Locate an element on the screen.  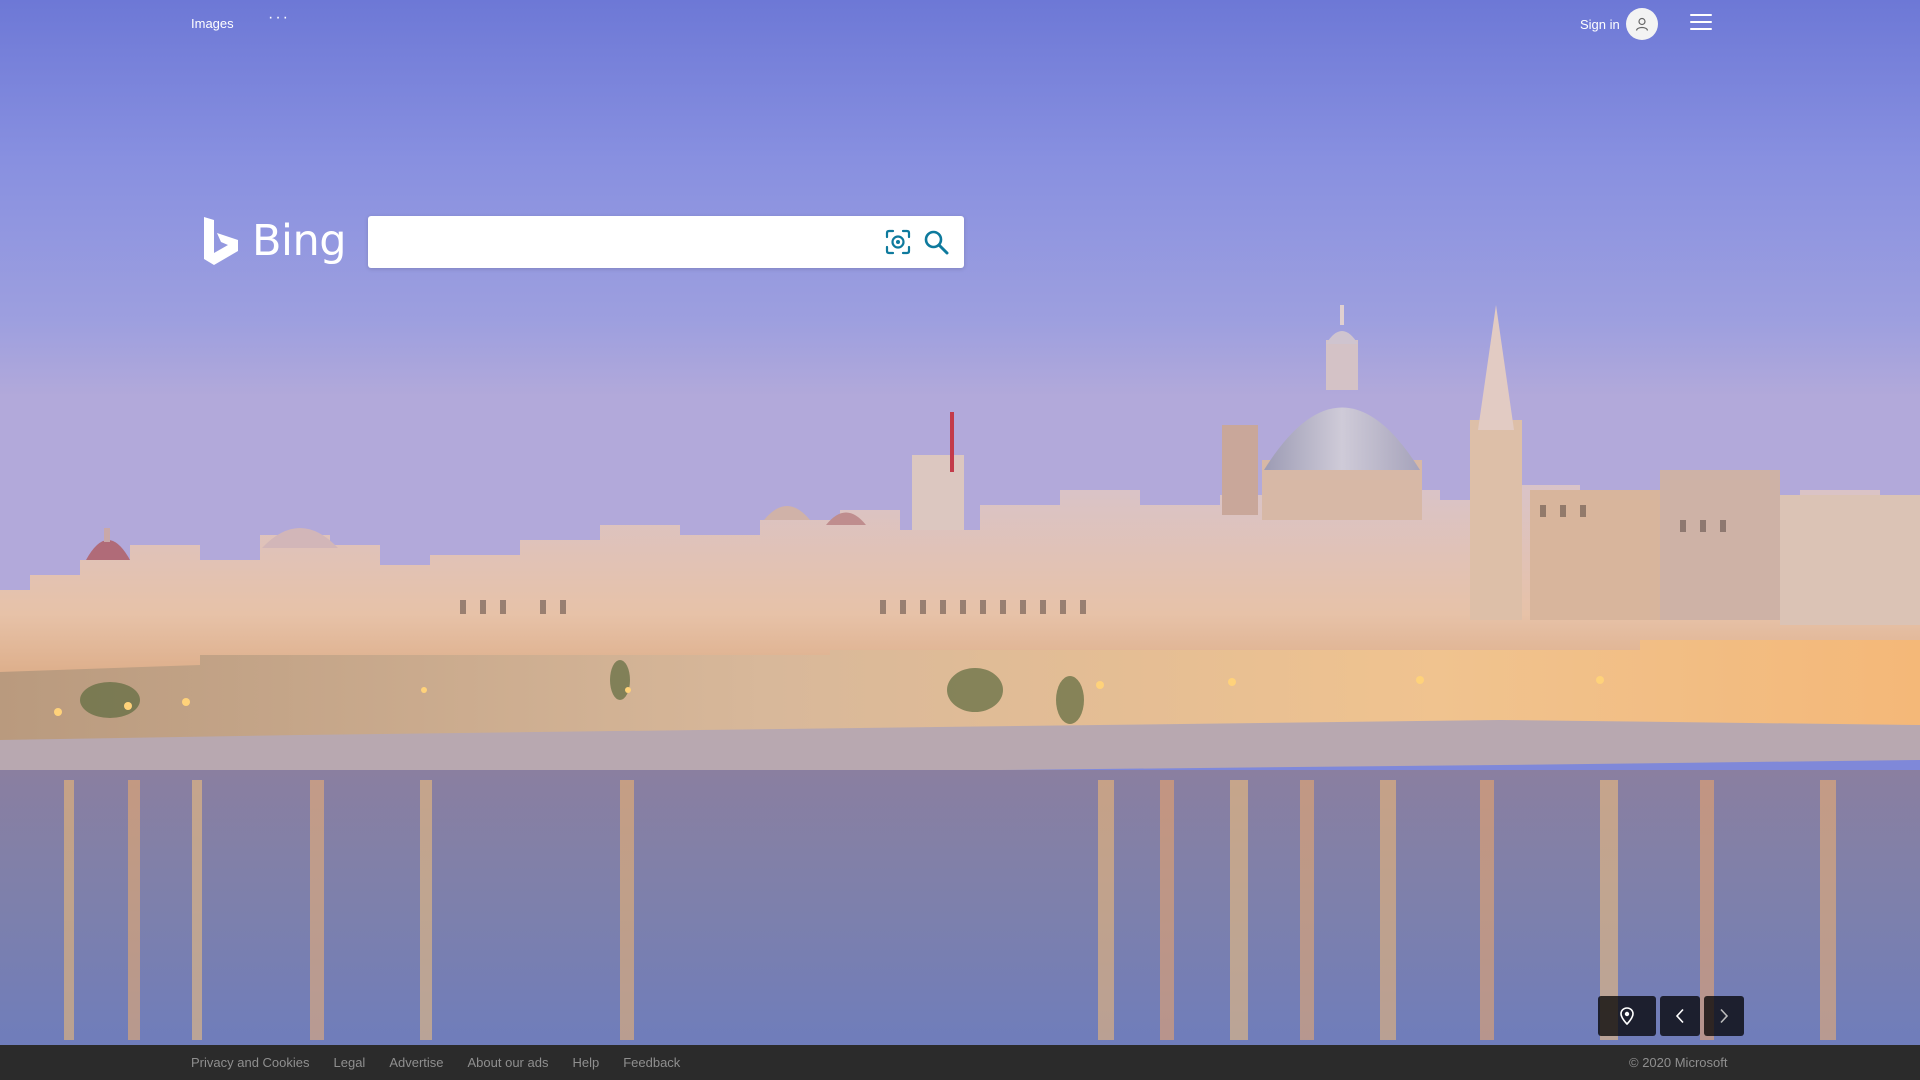
search-icon is located at coordinates (936, 242).